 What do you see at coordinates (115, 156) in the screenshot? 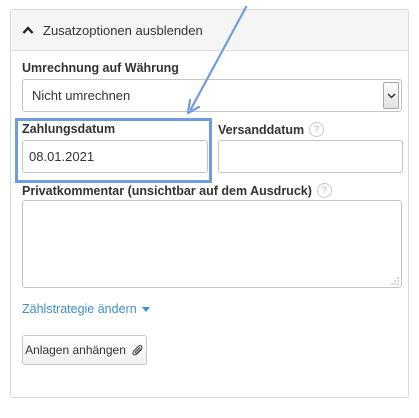
I see `payment-date-input: 08.01.2021` at bounding box center [115, 156].